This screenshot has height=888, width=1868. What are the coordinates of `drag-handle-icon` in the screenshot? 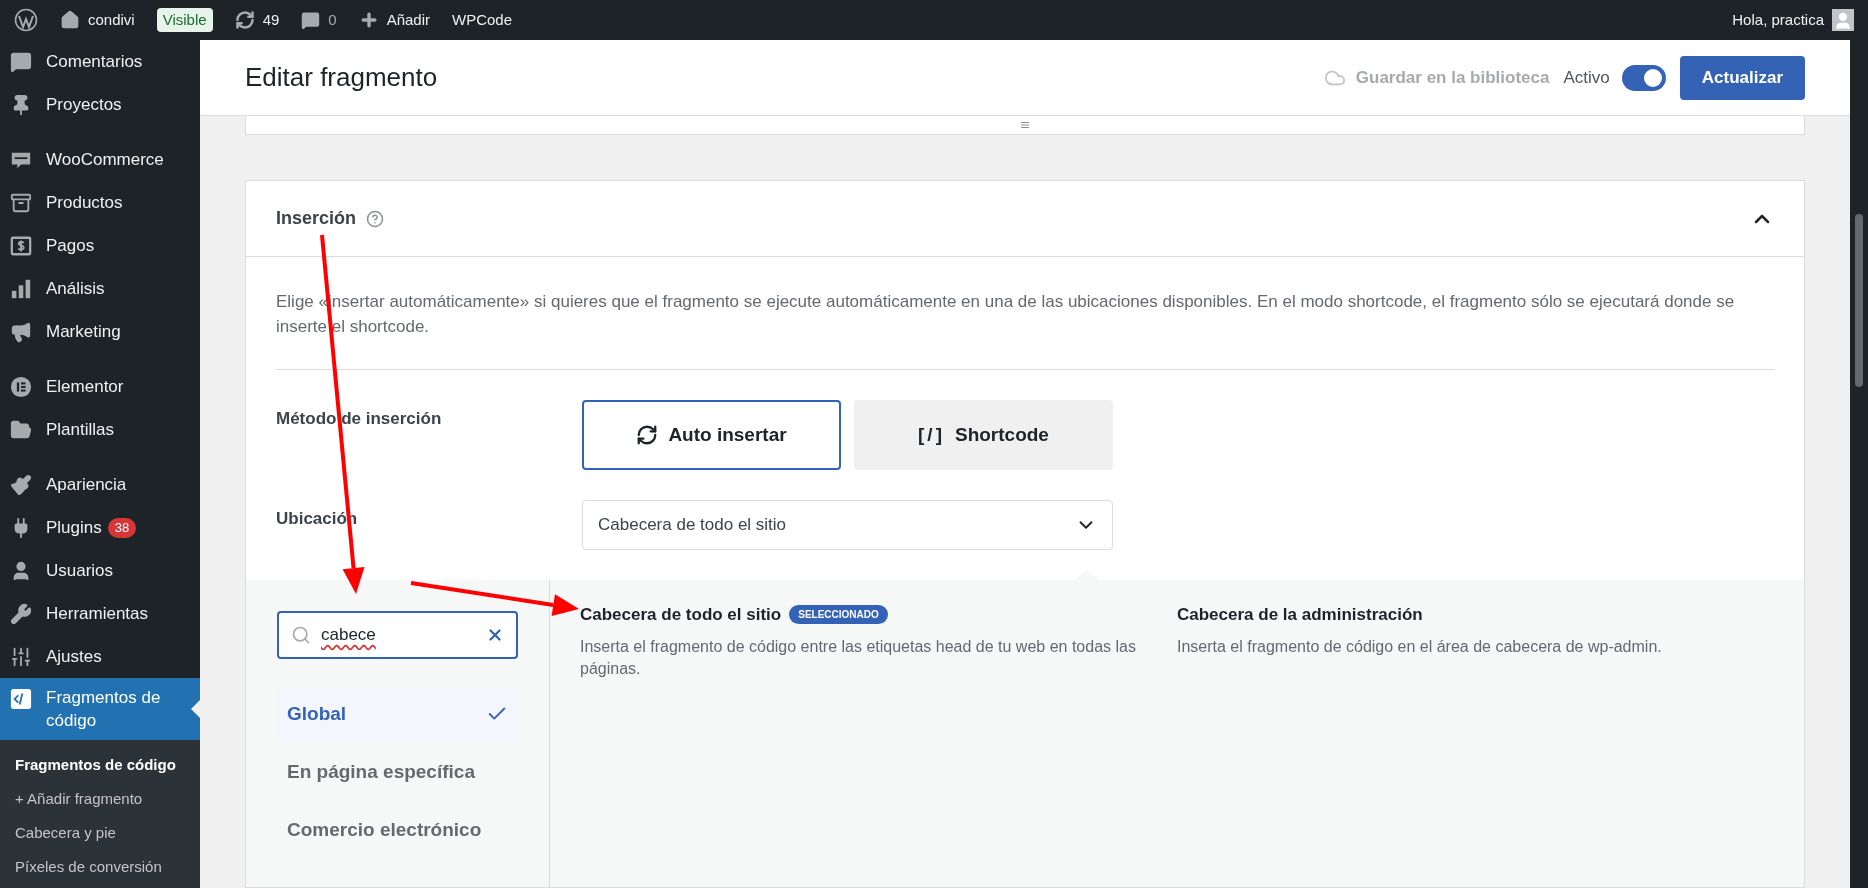 It's located at (1025, 125).